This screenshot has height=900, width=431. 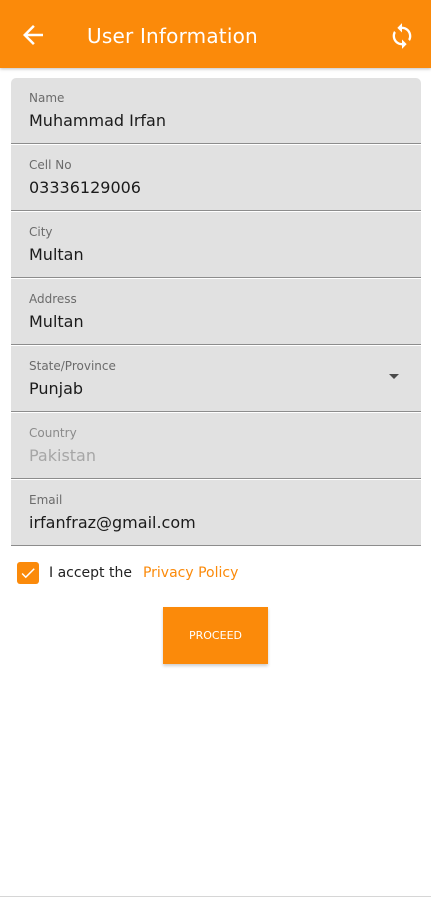 What do you see at coordinates (216, 178) in the screenshot?
I see `cell-no-field: Cell No 03336129006` at bounding box center [216, 178].